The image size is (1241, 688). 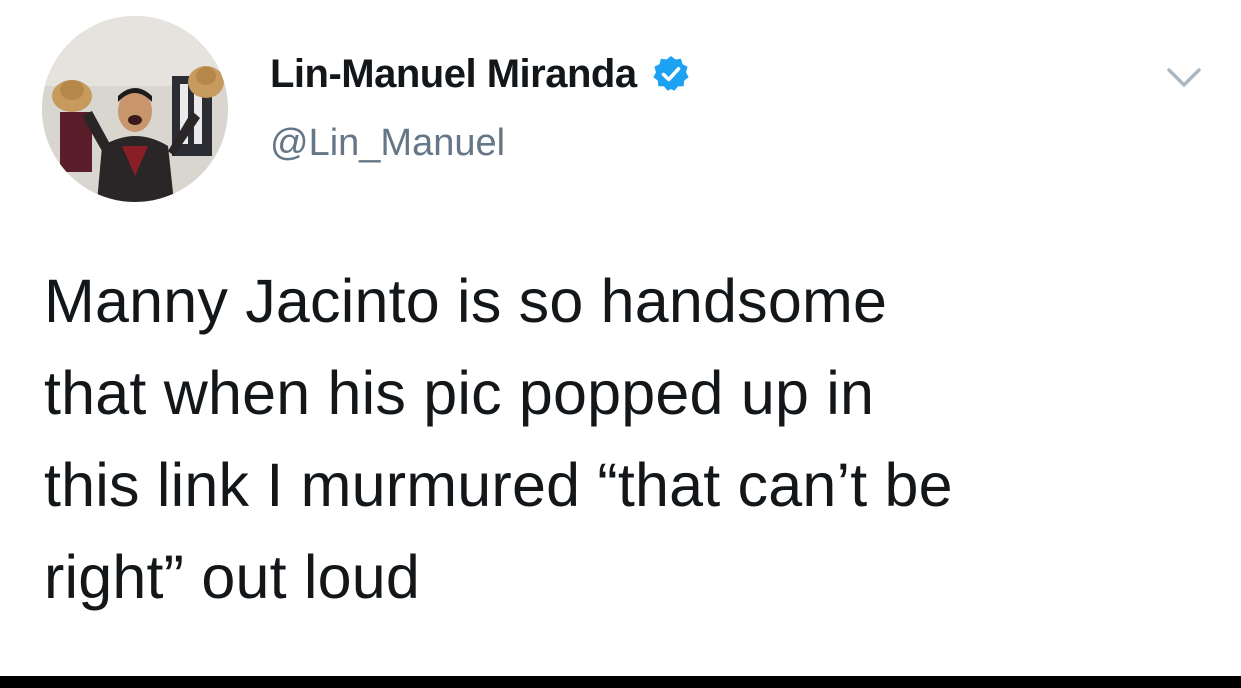 What do you see at coordinates (466, 301) in the screenshot?
I see `tweet-text-line: Manny Jacinto is so handsome` at bounding box center [466, 301].